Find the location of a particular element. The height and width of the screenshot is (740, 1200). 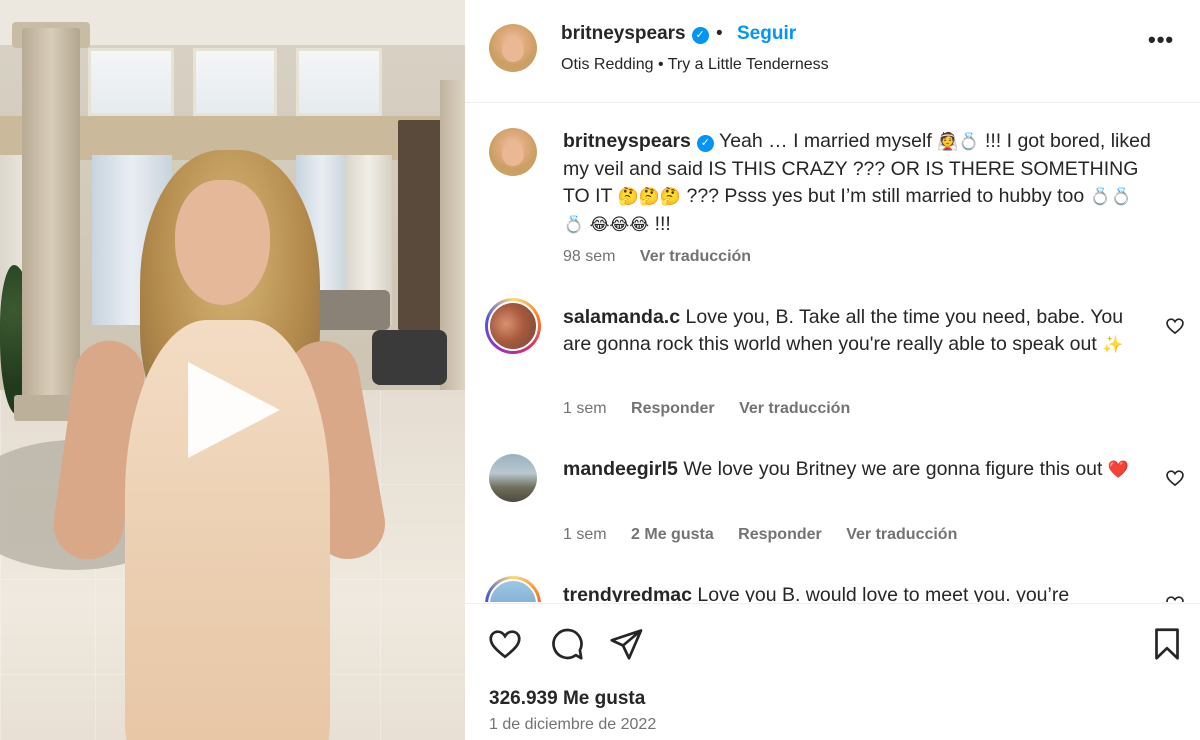

author-username: britneyspears ✓ is located at coordinates (635, 34).